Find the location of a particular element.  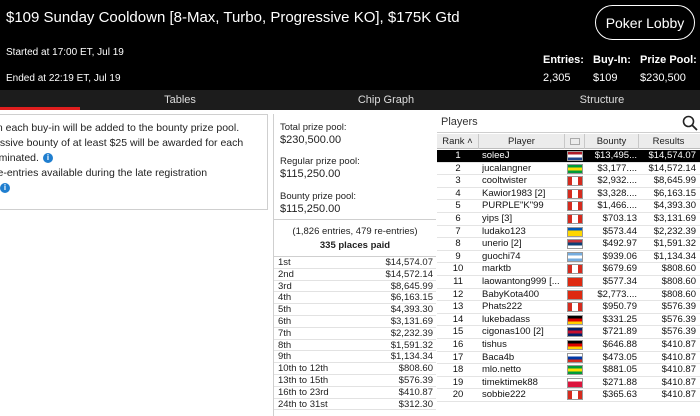

column-flag is located at coordinates (575, 141).